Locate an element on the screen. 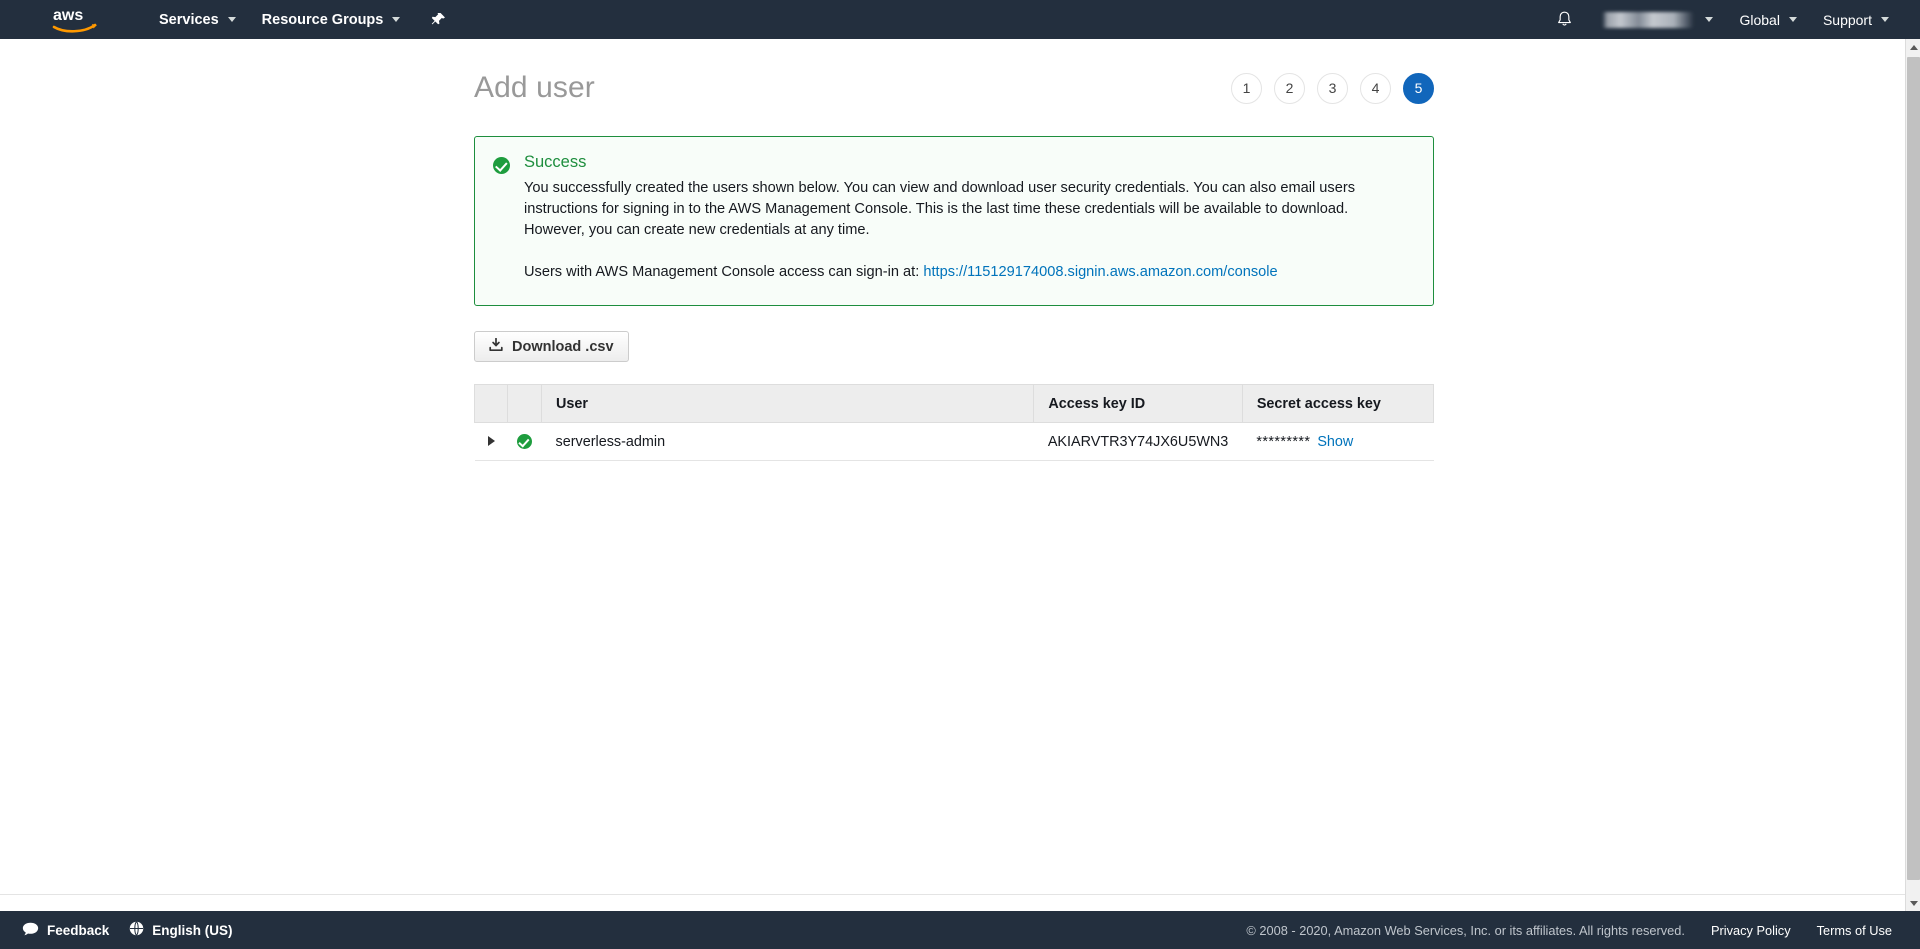 This screenshot has height=949, width=1920. nav-account-menu is located at coordinates (1654, 19).